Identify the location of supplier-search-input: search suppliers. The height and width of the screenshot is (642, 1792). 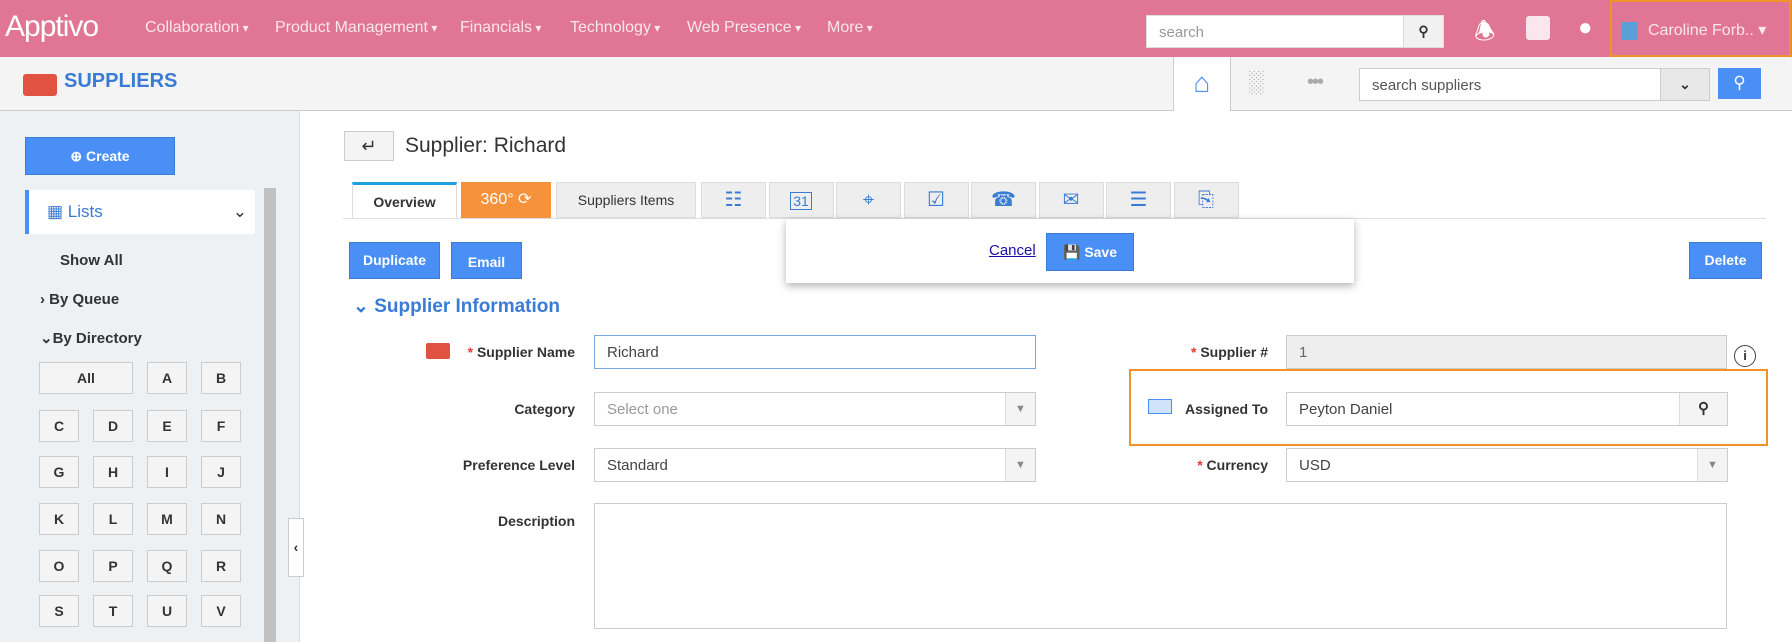
(1510, 84).